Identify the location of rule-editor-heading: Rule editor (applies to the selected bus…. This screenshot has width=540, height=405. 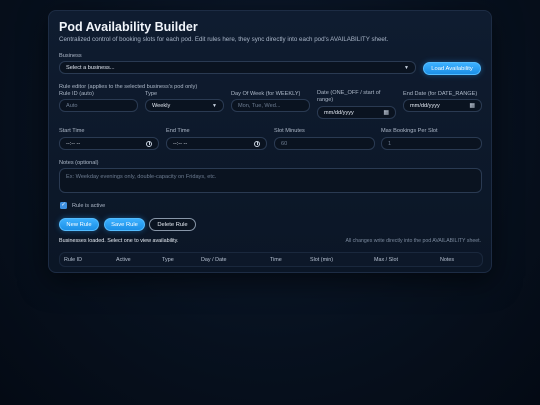
(128, 87).